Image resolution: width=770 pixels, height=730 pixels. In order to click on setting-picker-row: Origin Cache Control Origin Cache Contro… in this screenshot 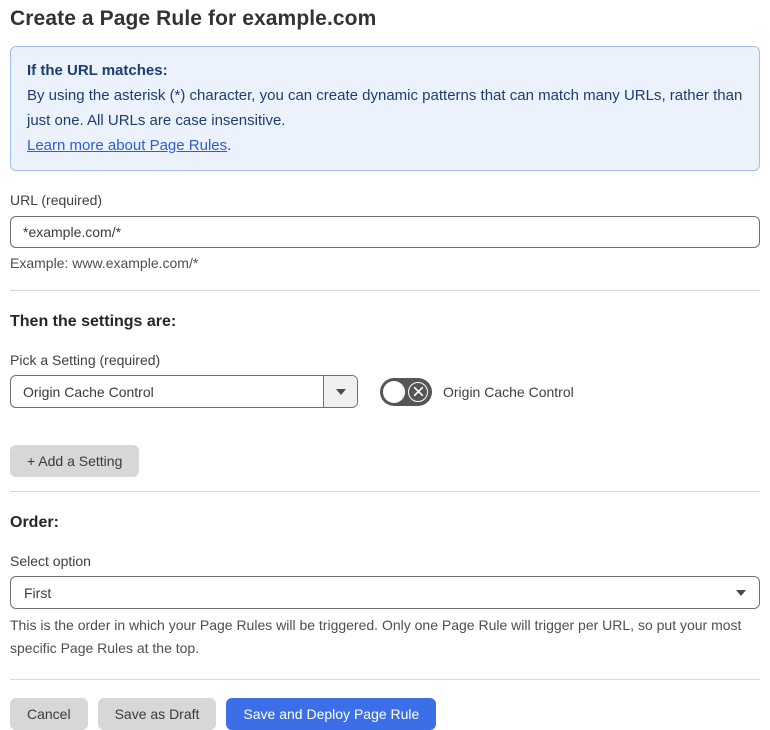, I will do `click(385, 391)`.